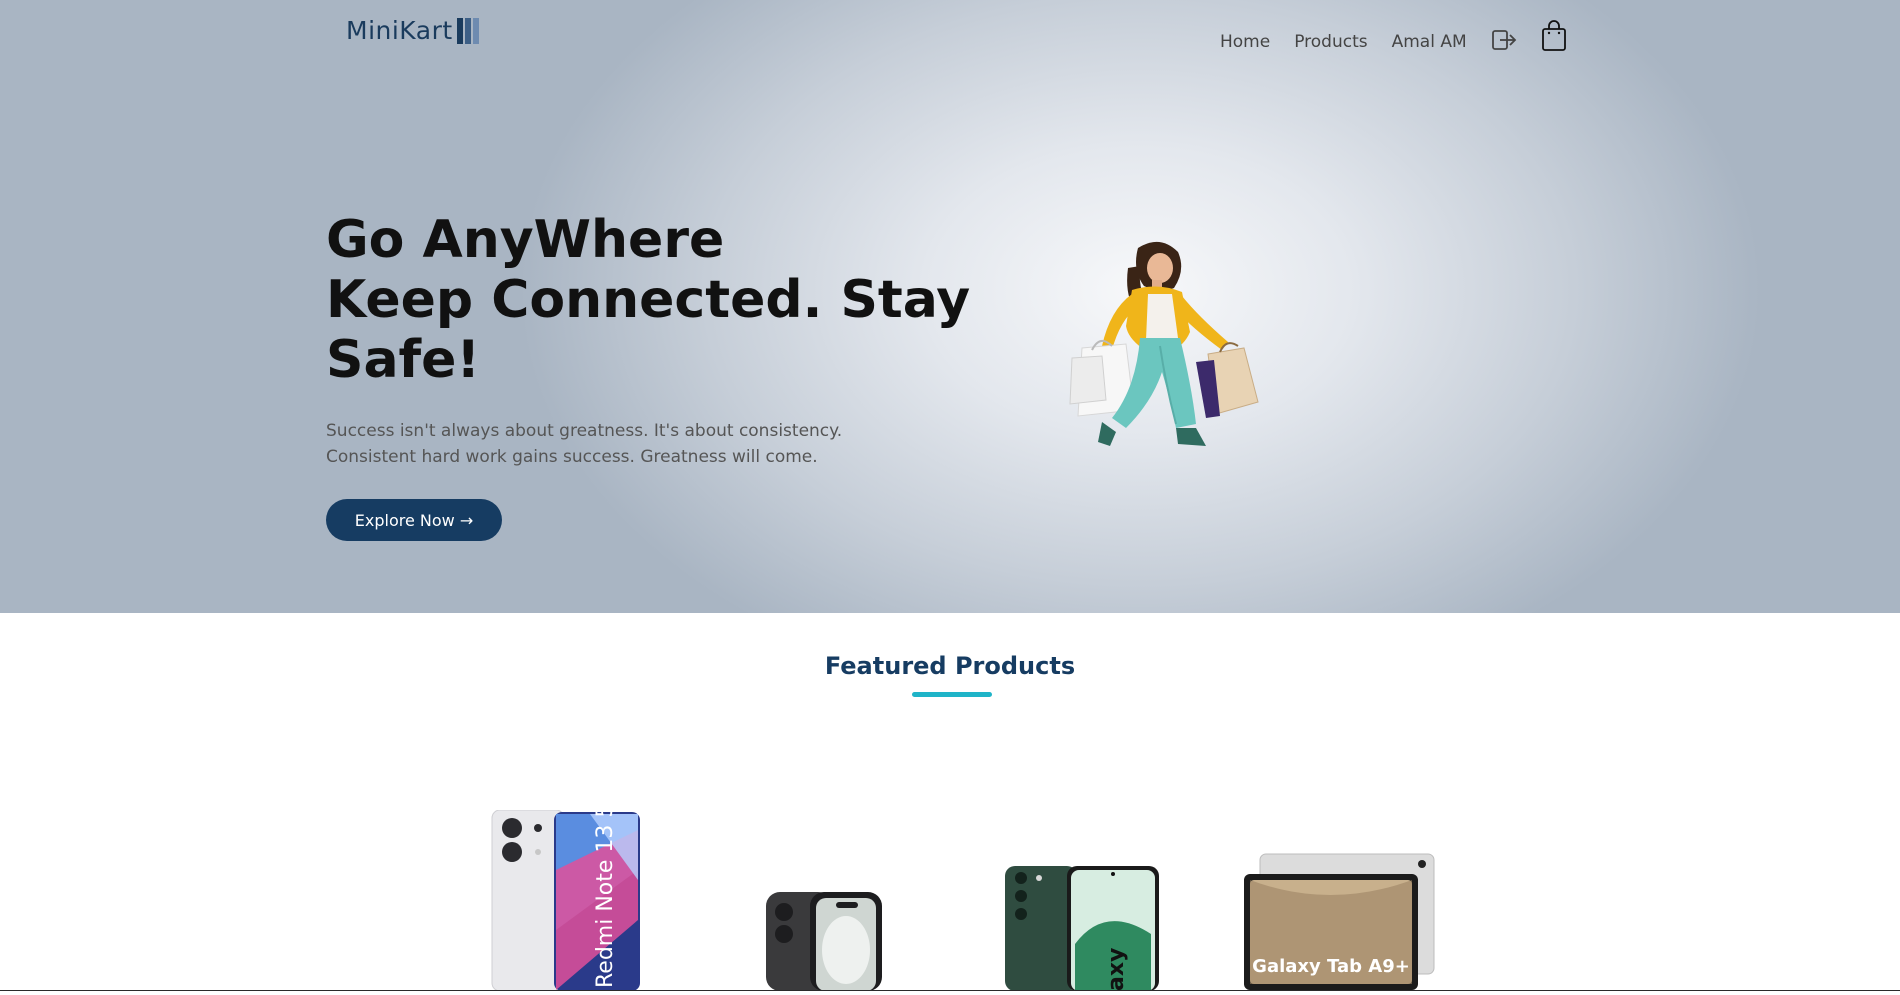  I want to click on product-card: Redmi Note 13 5G, so click(566, 891).